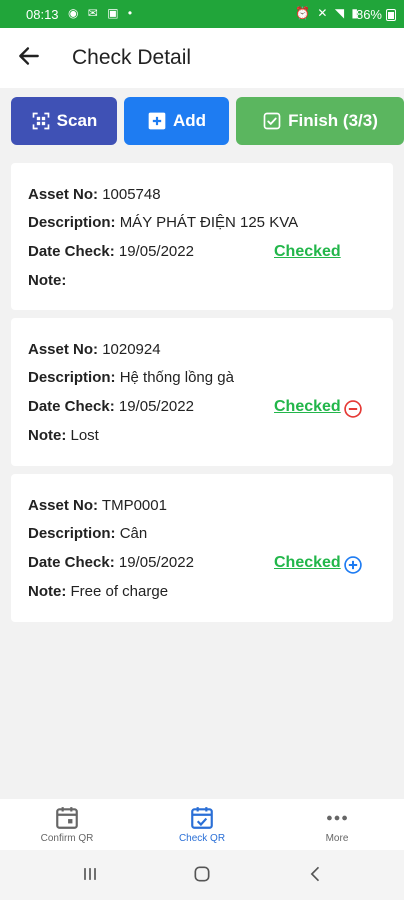  I want to click on battery-icon, so click(391, 15).